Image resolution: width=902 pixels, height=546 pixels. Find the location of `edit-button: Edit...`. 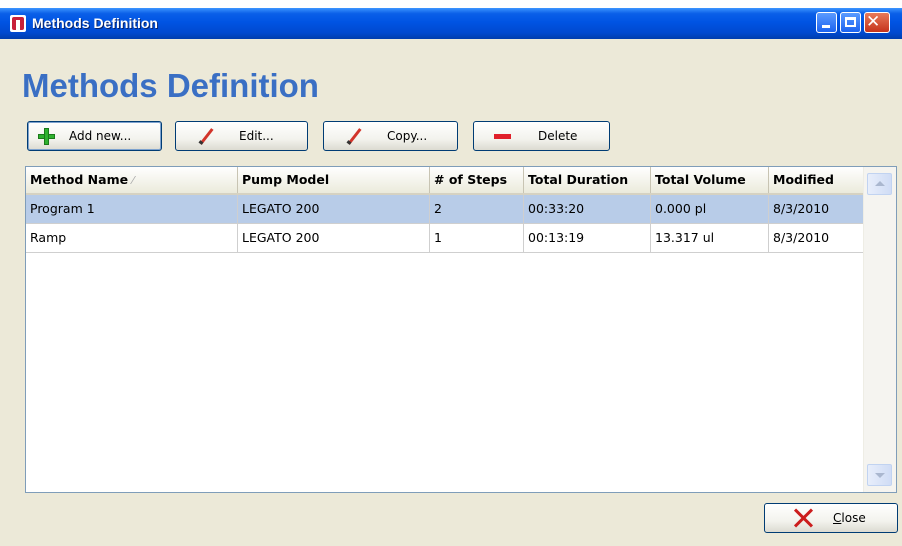

edit-button: Edit... is located at coordinates (241, 136).